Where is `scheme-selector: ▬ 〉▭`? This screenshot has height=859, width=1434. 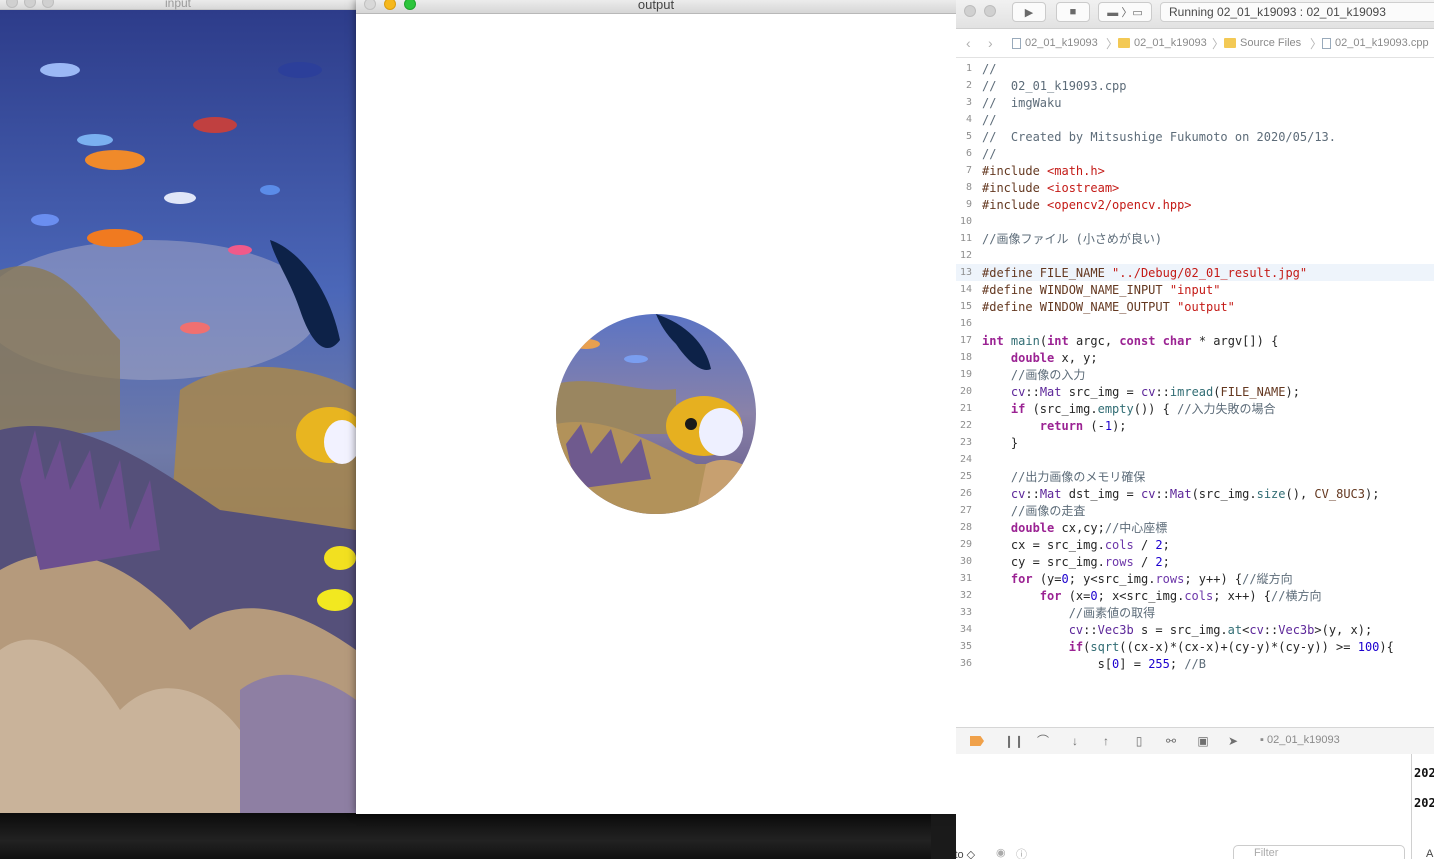
scheme-selector: ▬ 〉▭ is located at coordinates (1125, 12).